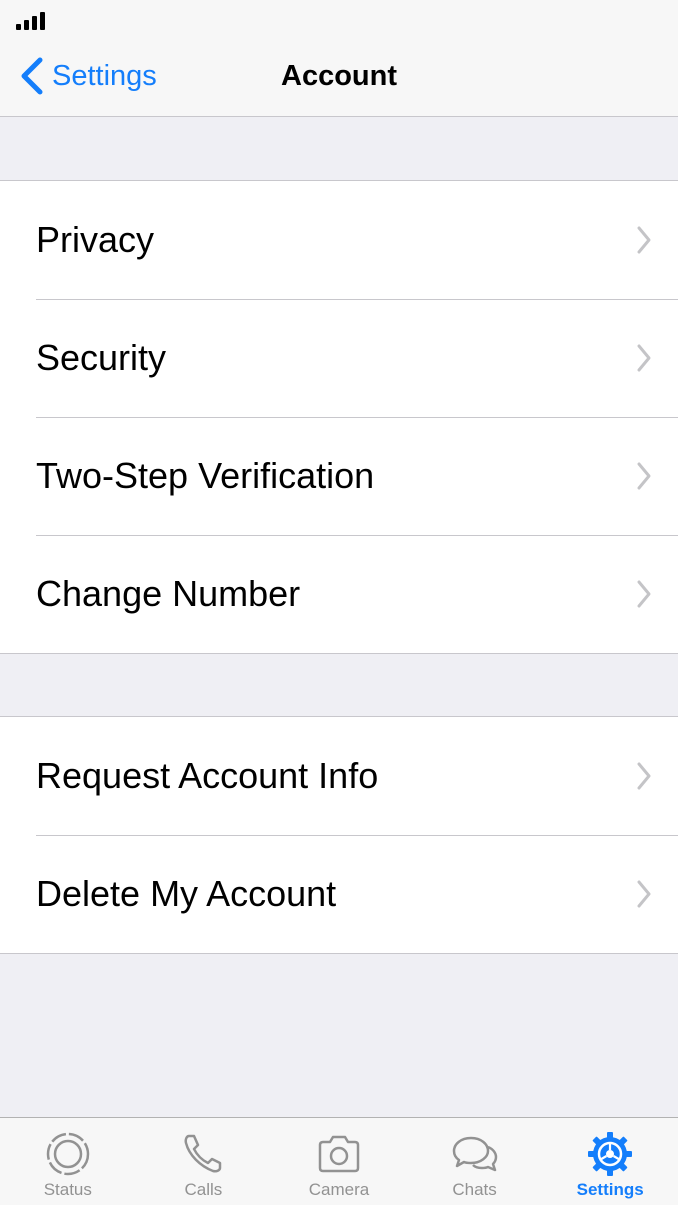 The image size is (678, 1205). Describe the element at coordinates (474, 1154) in the screenshot. I see `chat-bubbles-icon` at that location.